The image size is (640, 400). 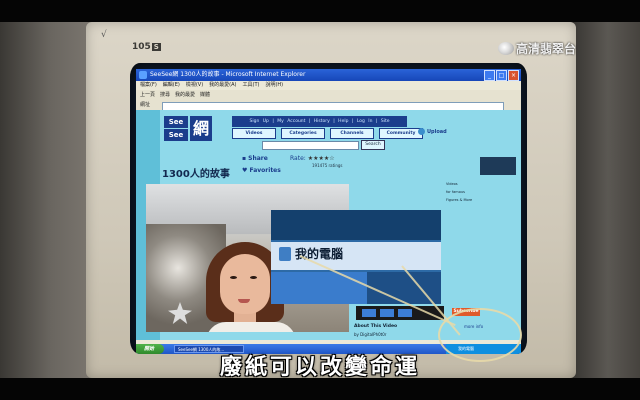 What do you see at coordinates (147, 95) in the screenshot?
I see `back-button: 上一頁` at bounding box center [147, 95].